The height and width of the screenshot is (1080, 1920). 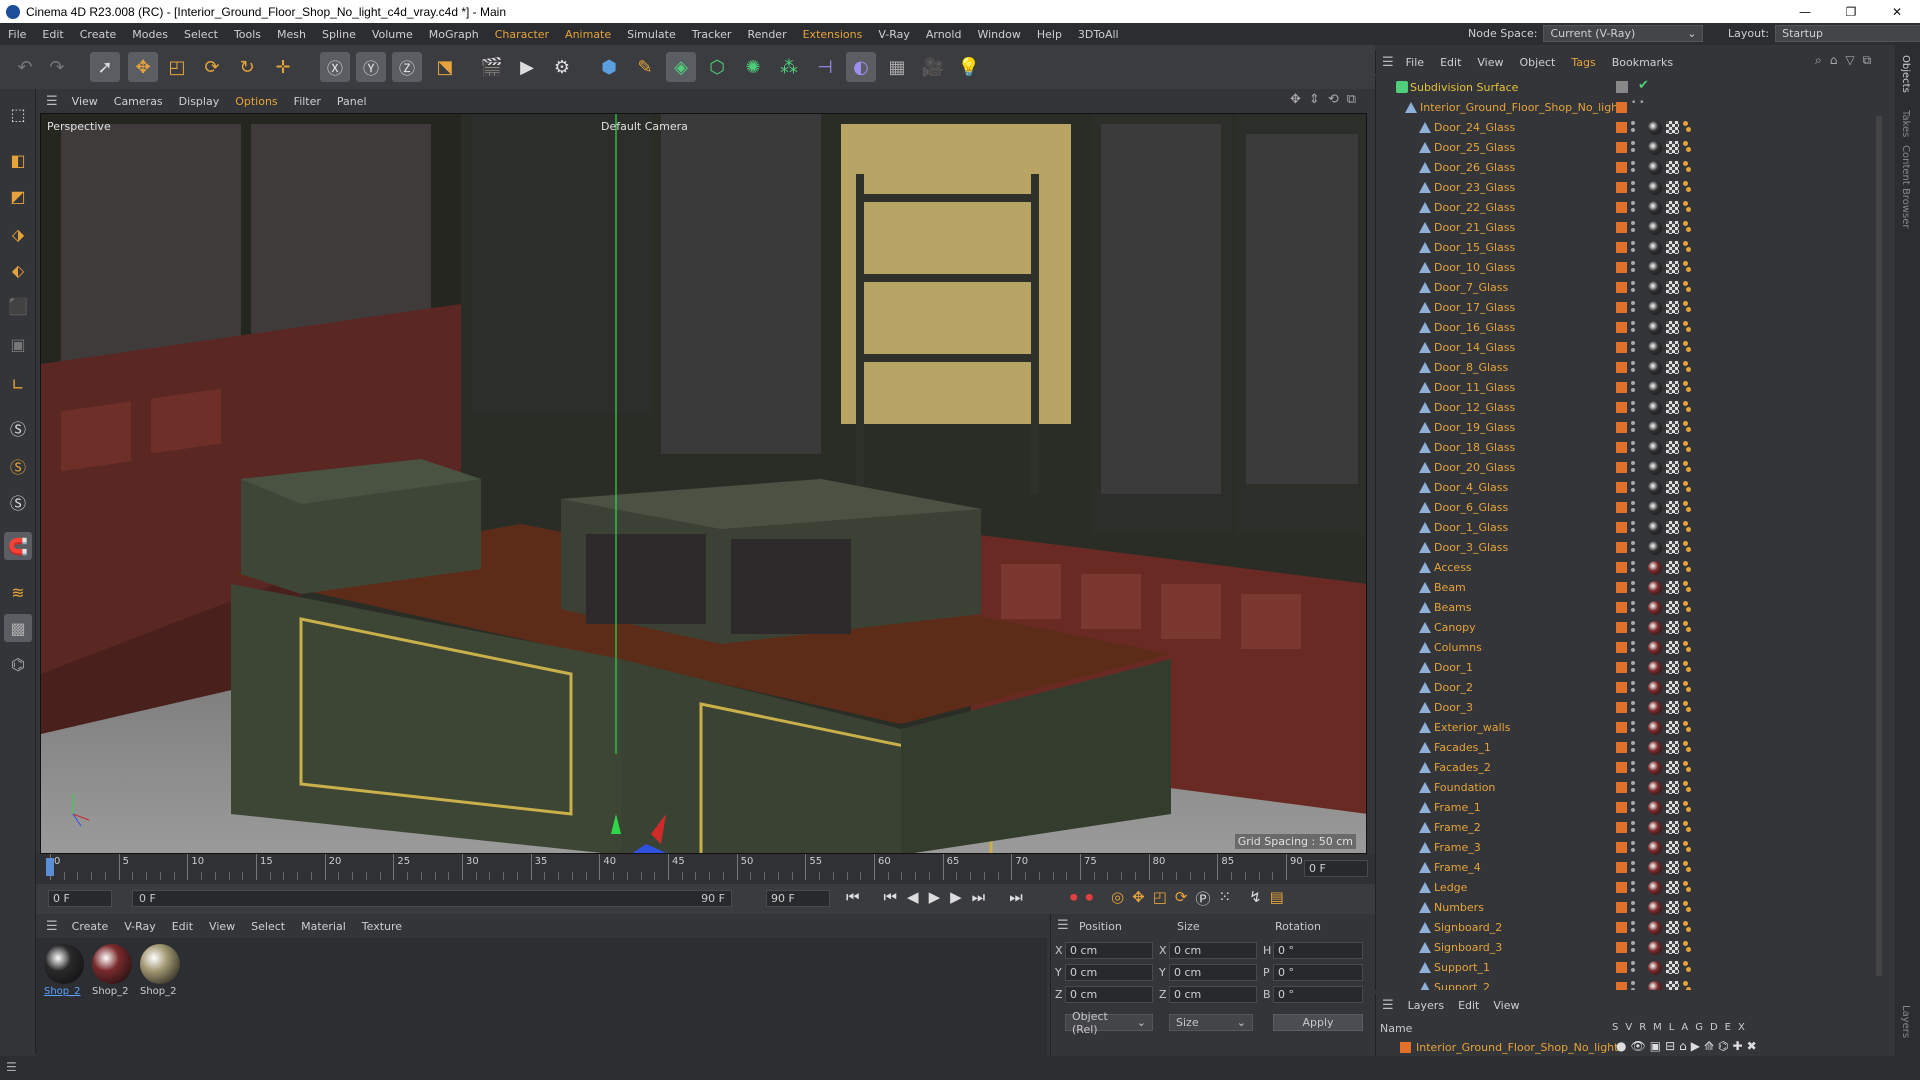 I want to click on deformer-icon: ⊣, so click(x=825, y=67).